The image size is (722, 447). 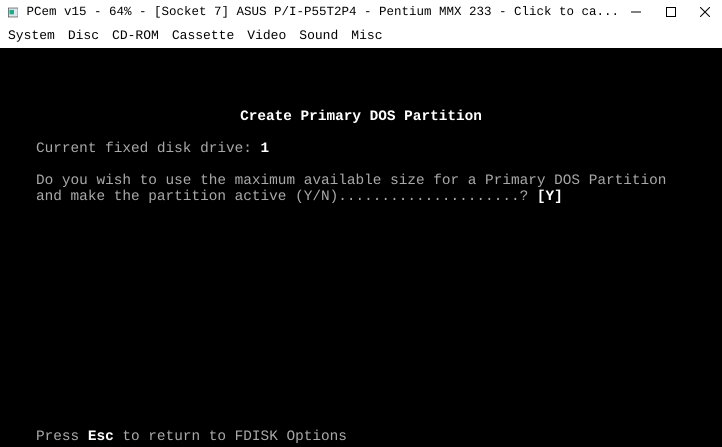 What do you see at coordinates (351, 181) in the screenshot?
I see `screen-text: Do you wish to use the maximum available size for a Primary DOS Partition` at bounding box center [351, 181].